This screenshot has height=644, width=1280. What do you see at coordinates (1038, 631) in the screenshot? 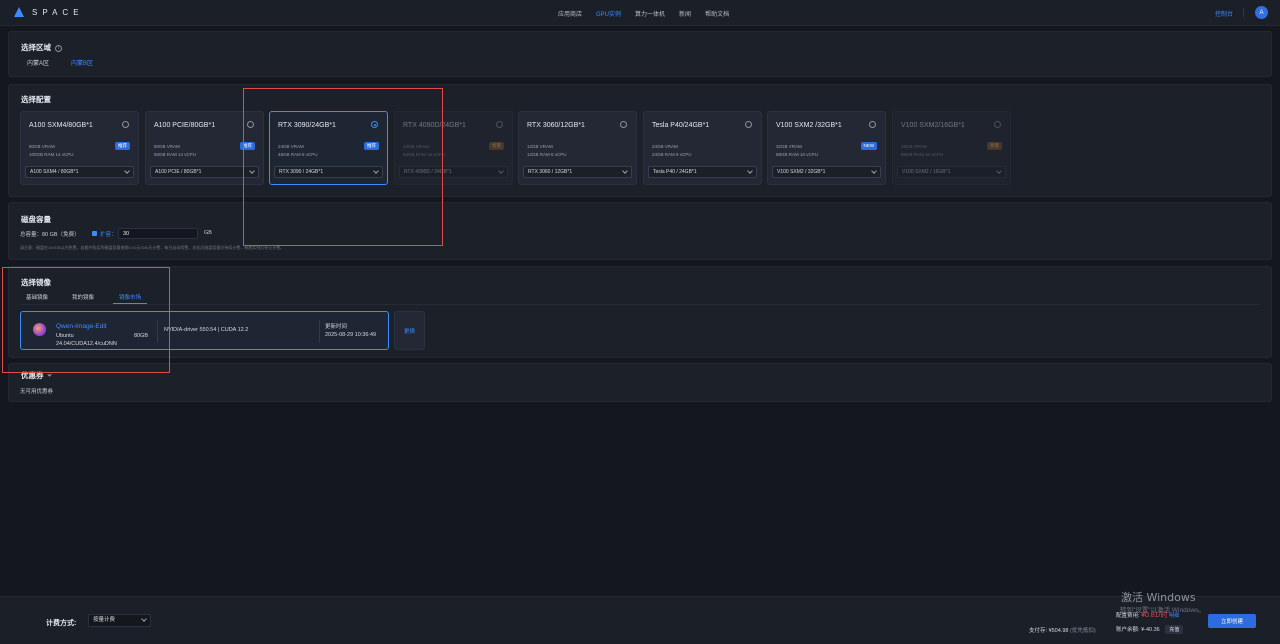
I see `pay-label: 支付存:` at bounding box center [1038, 631].